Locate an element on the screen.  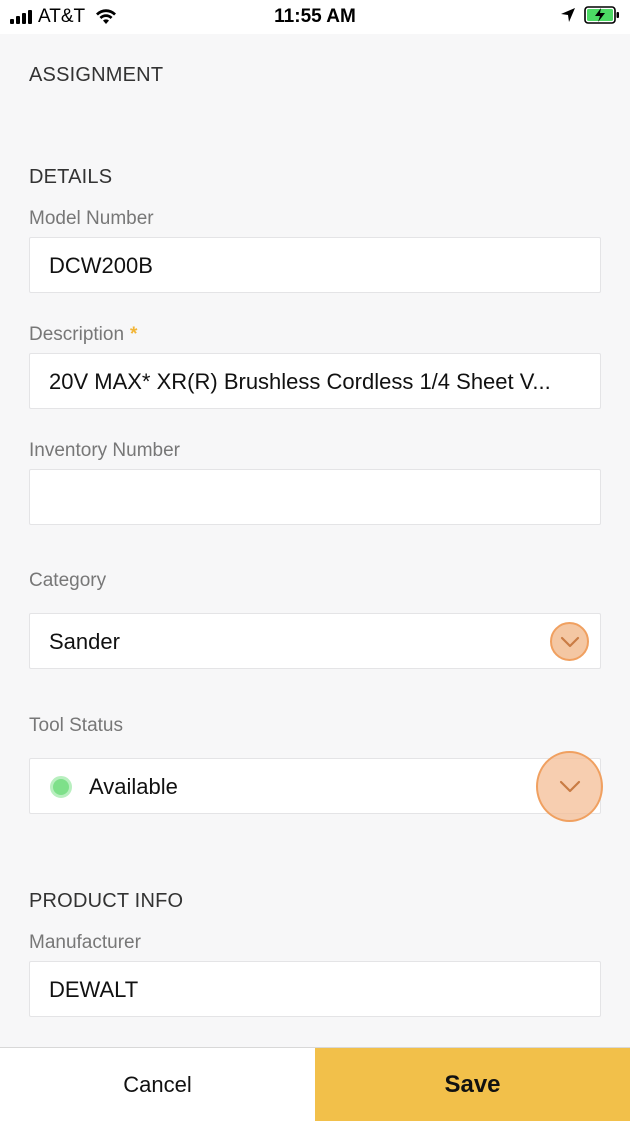
model-number-value: DCW200B is located at coordinates (101, 265).